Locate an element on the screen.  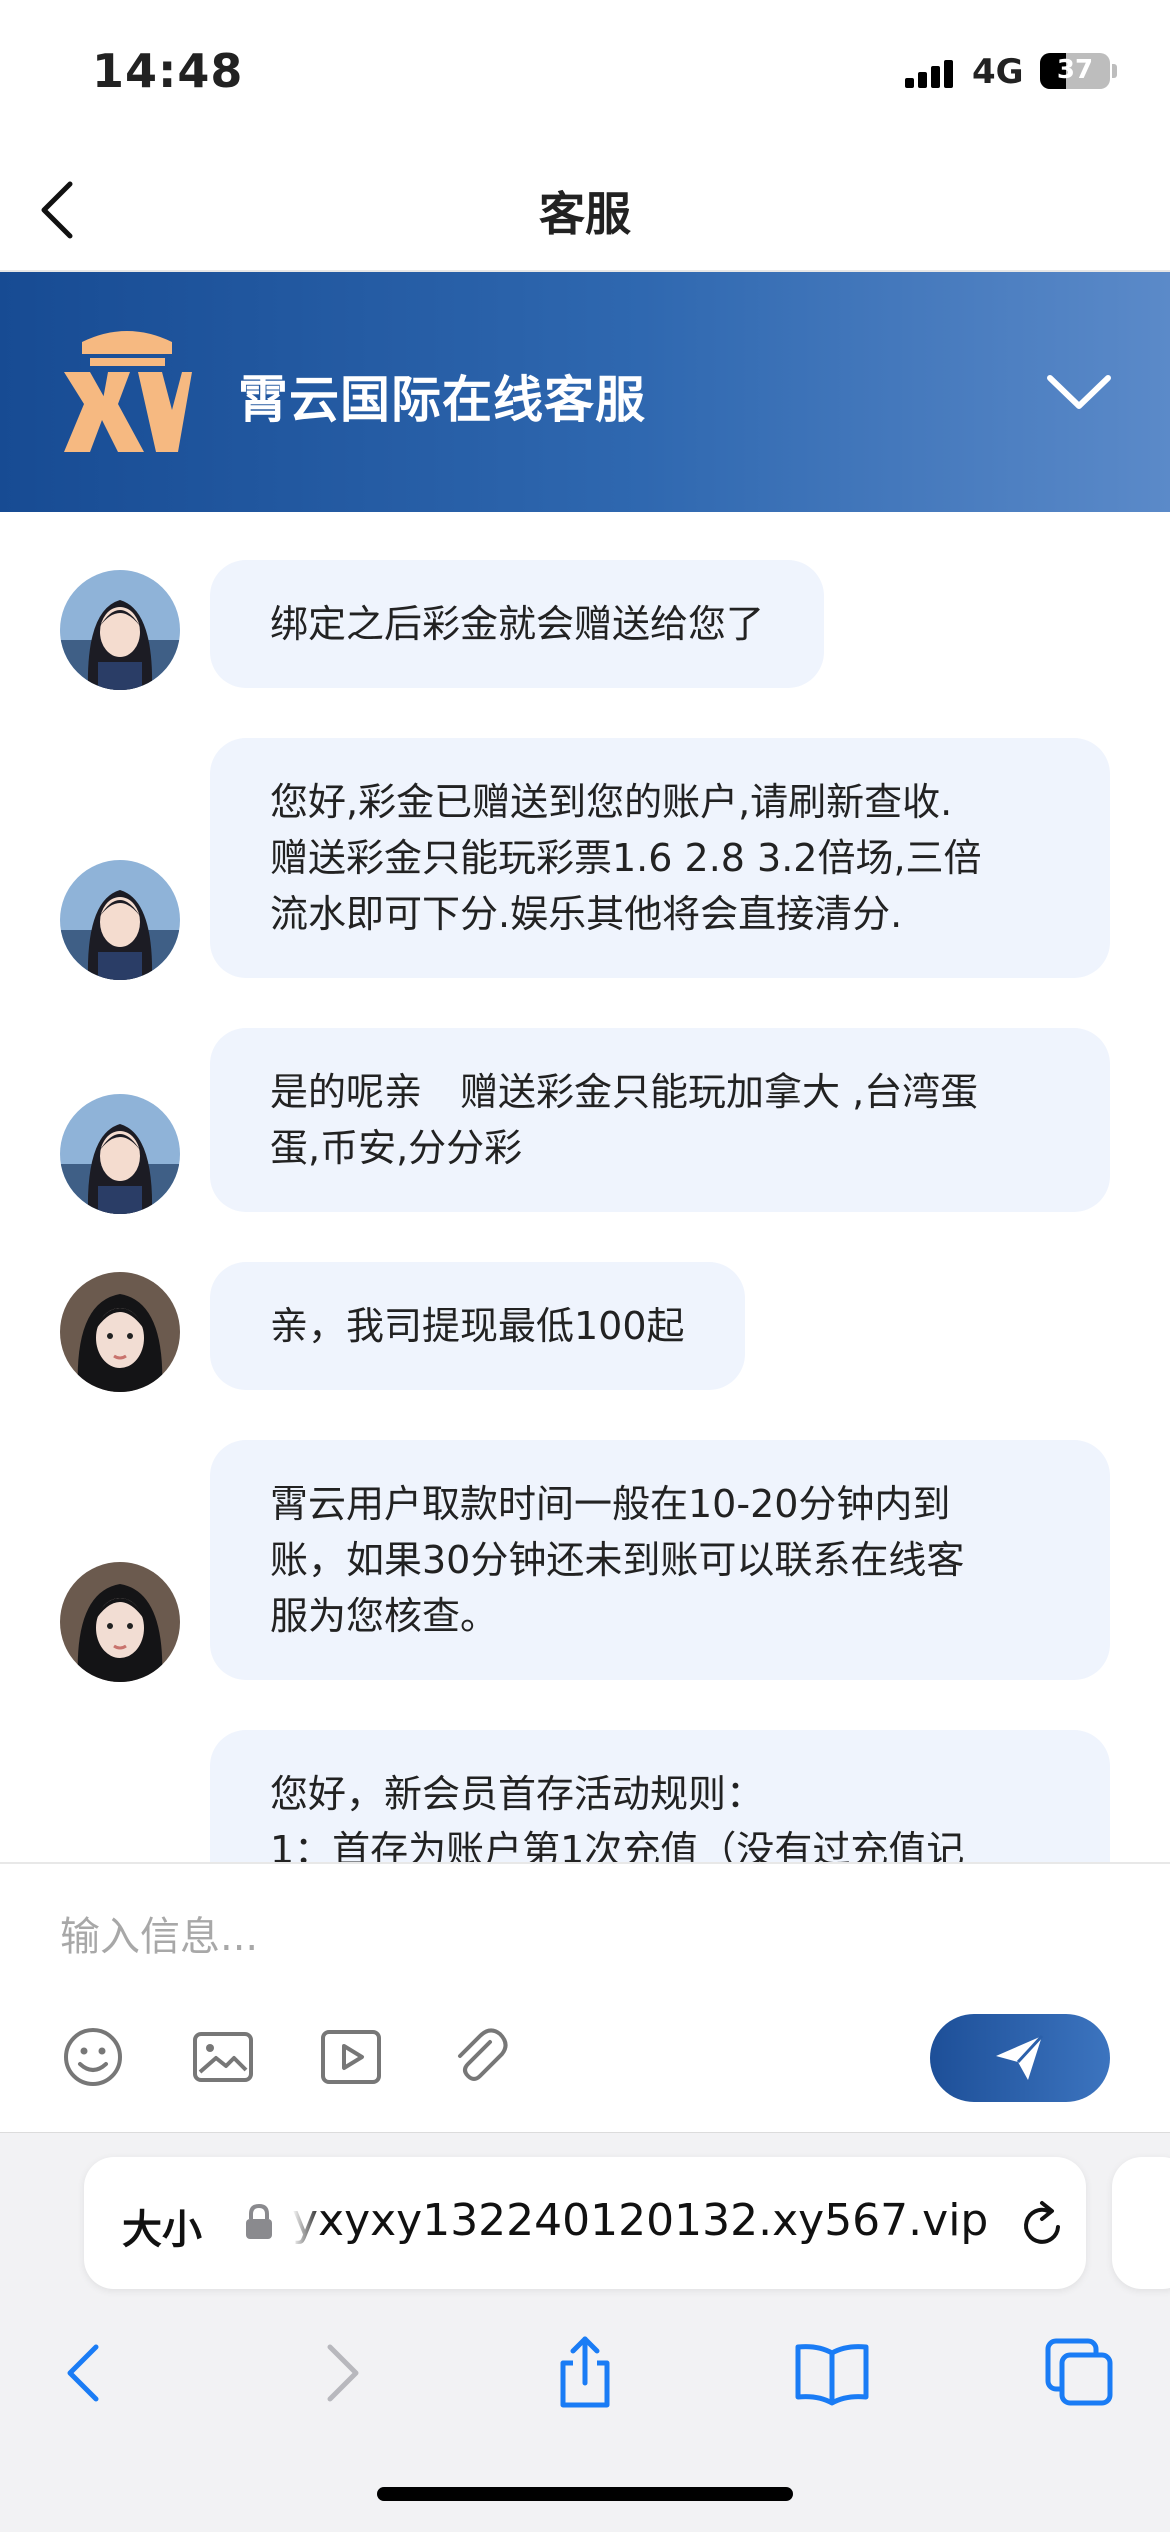
home-indicator is located at coordinates (585, 2494).